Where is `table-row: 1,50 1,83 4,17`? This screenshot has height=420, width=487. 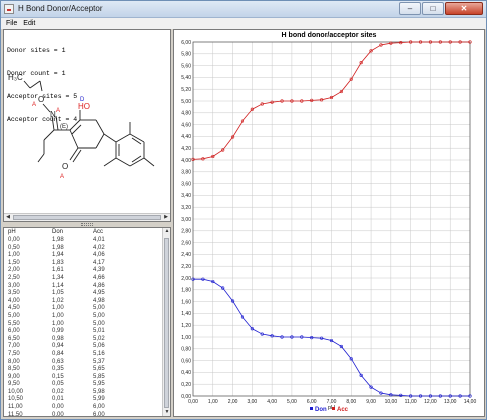 table-row: 1,50 1,83 4,17 is located at coordinates (85, 264).